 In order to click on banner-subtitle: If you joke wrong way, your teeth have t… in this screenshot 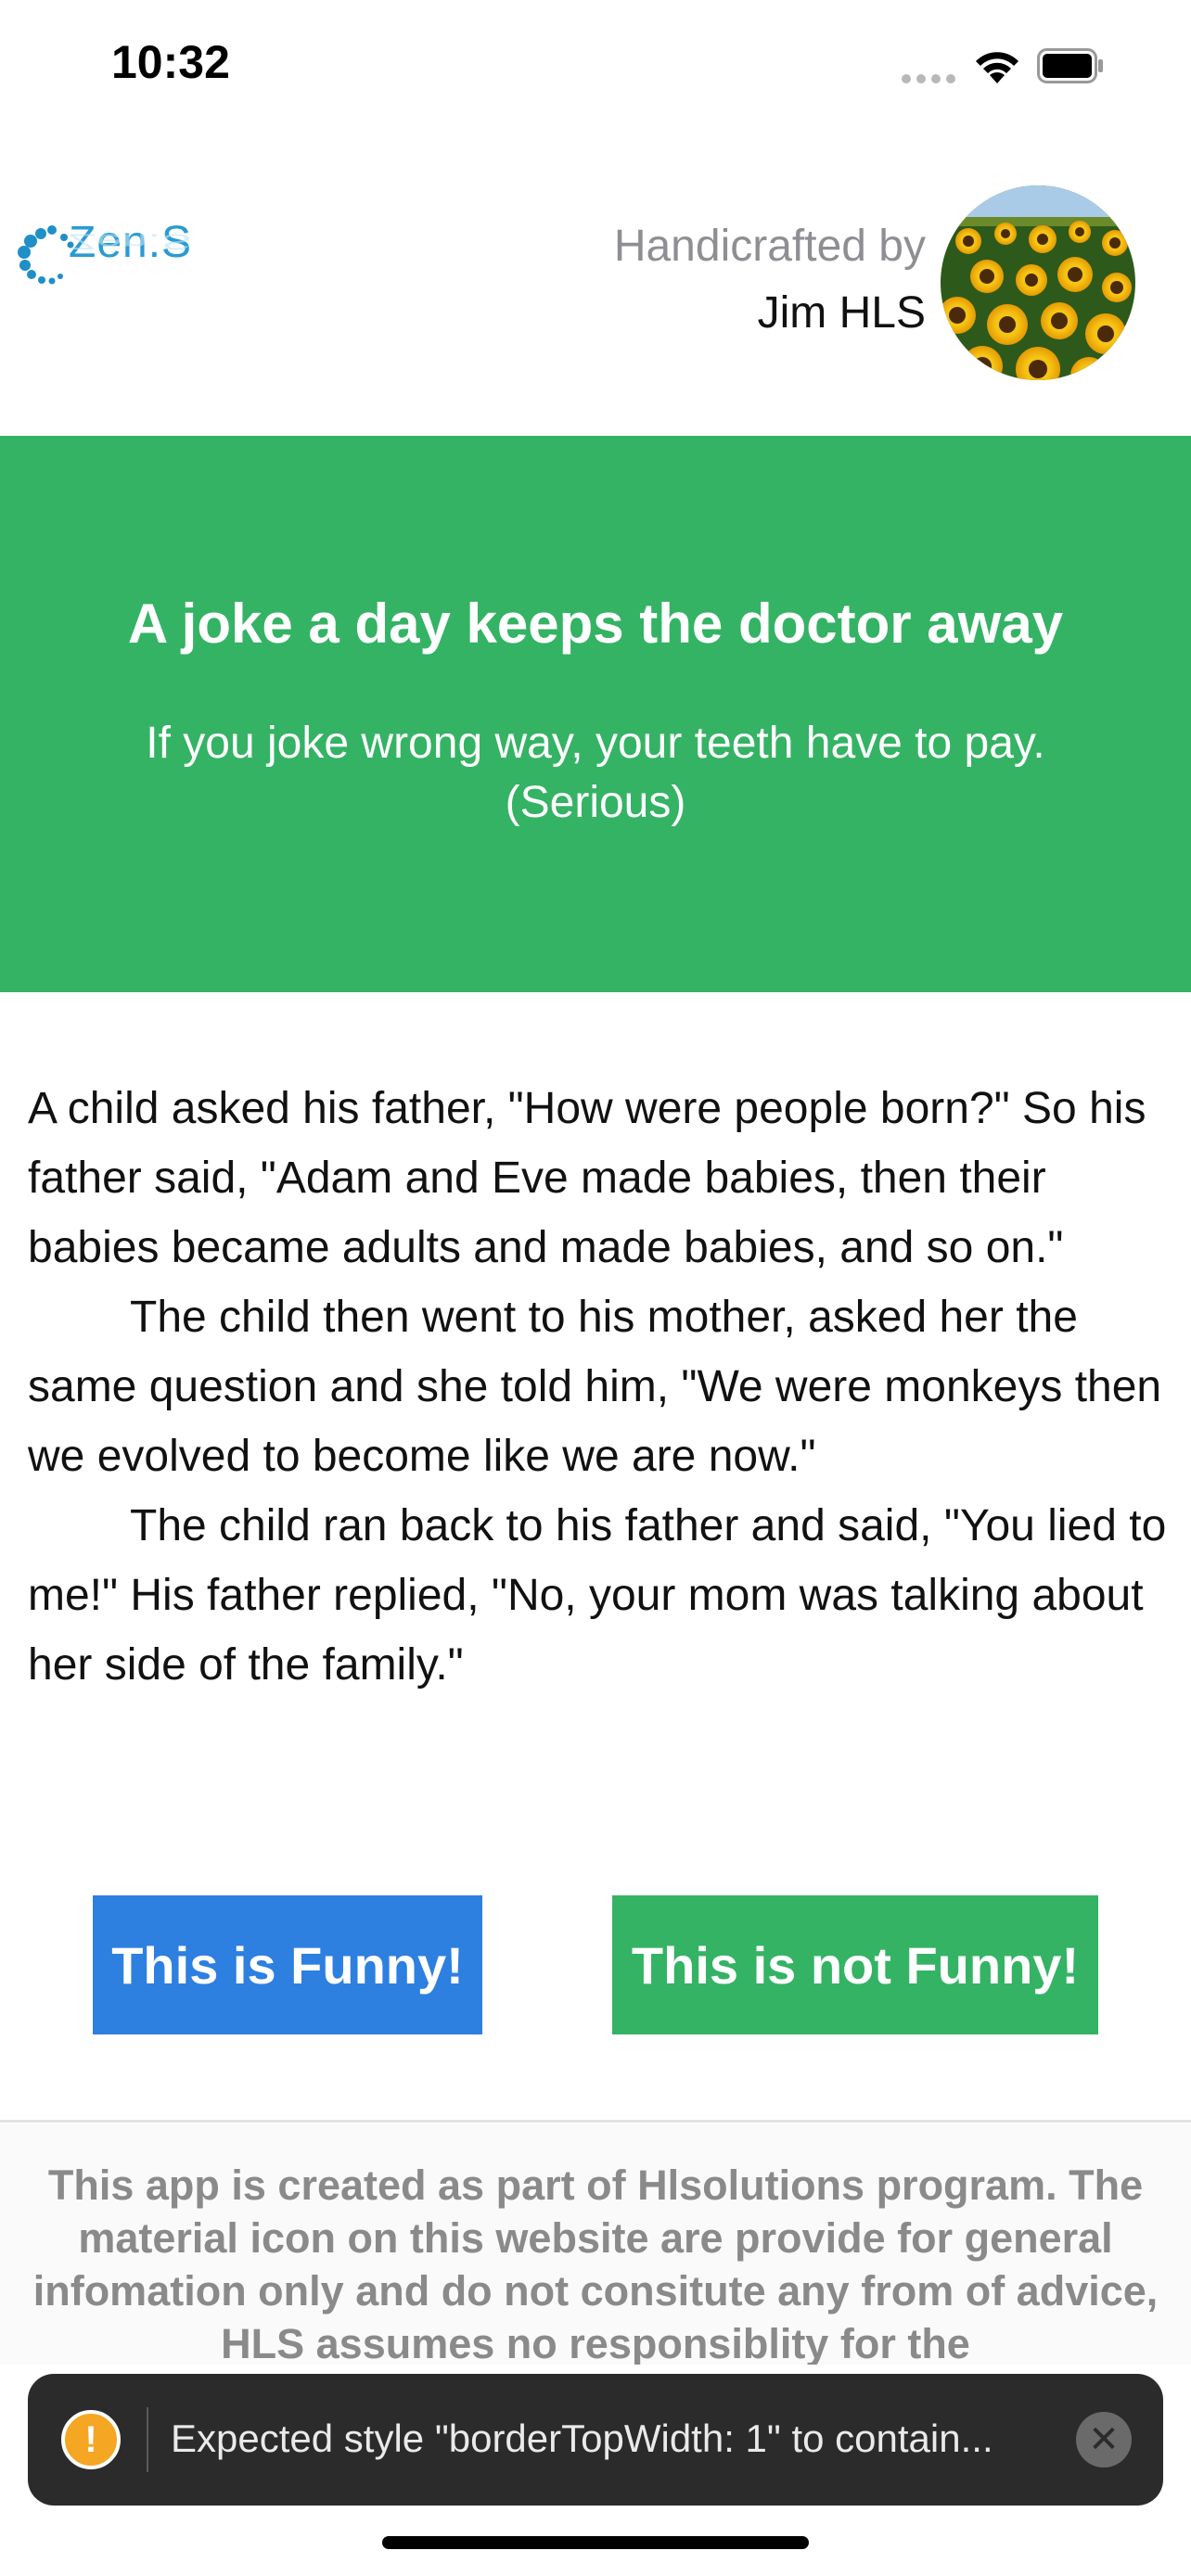, I will do `click(595, 773)`.